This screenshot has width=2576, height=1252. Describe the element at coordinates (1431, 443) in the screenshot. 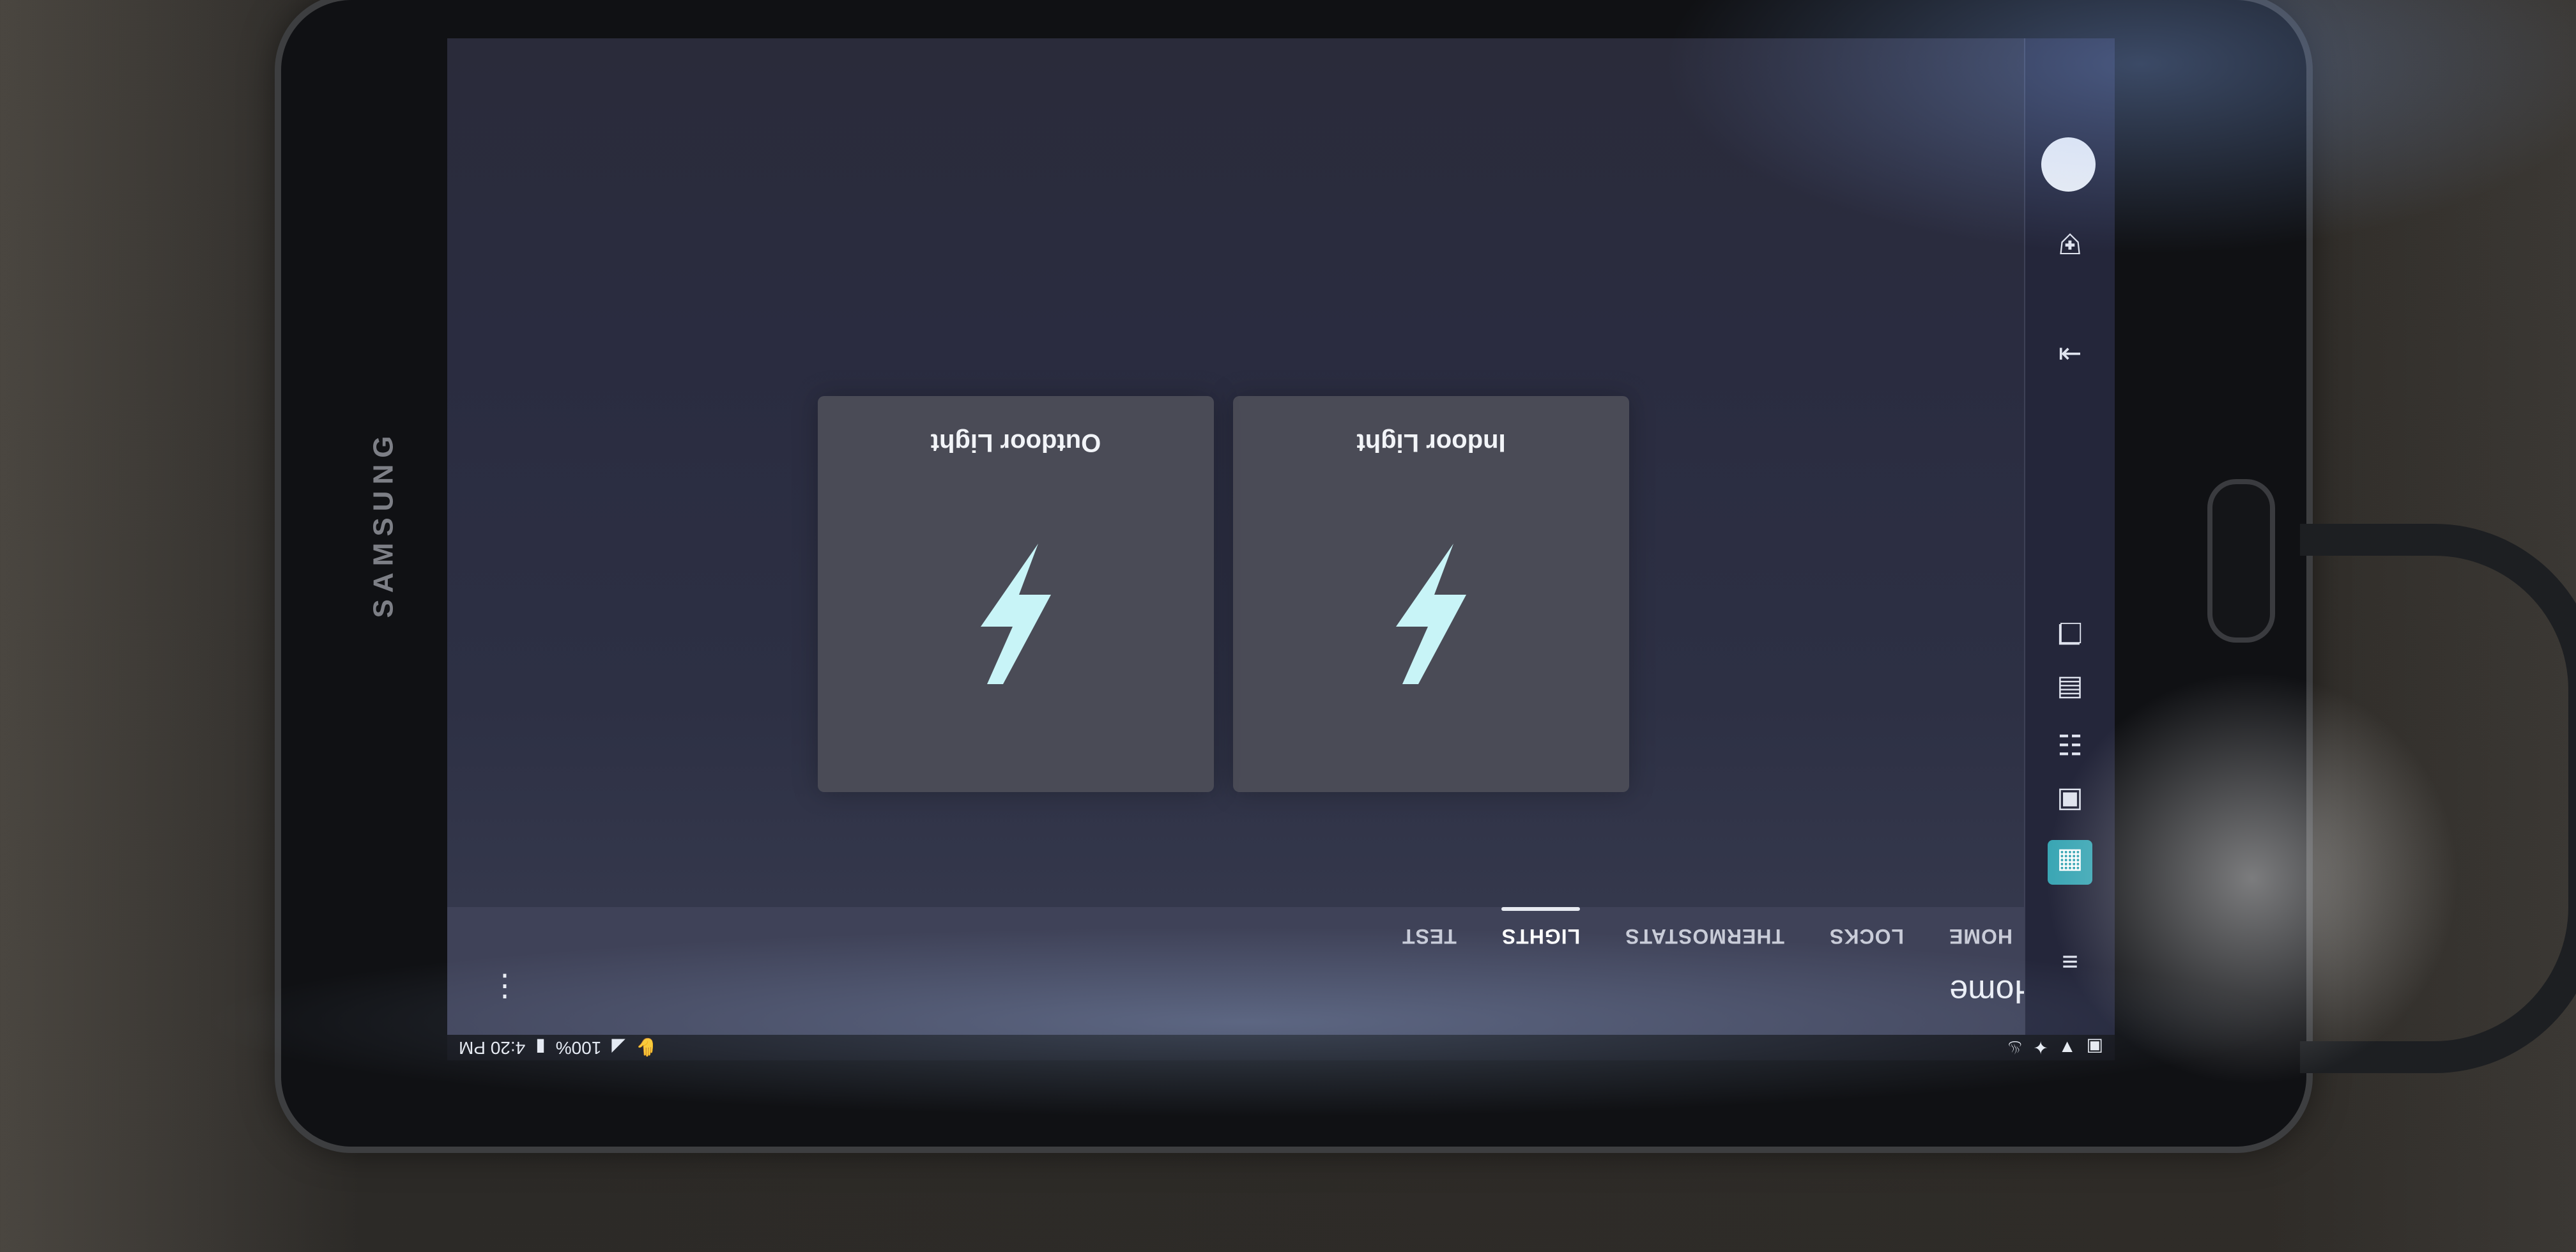

I see `tile-label: Indoor Light` at that location.